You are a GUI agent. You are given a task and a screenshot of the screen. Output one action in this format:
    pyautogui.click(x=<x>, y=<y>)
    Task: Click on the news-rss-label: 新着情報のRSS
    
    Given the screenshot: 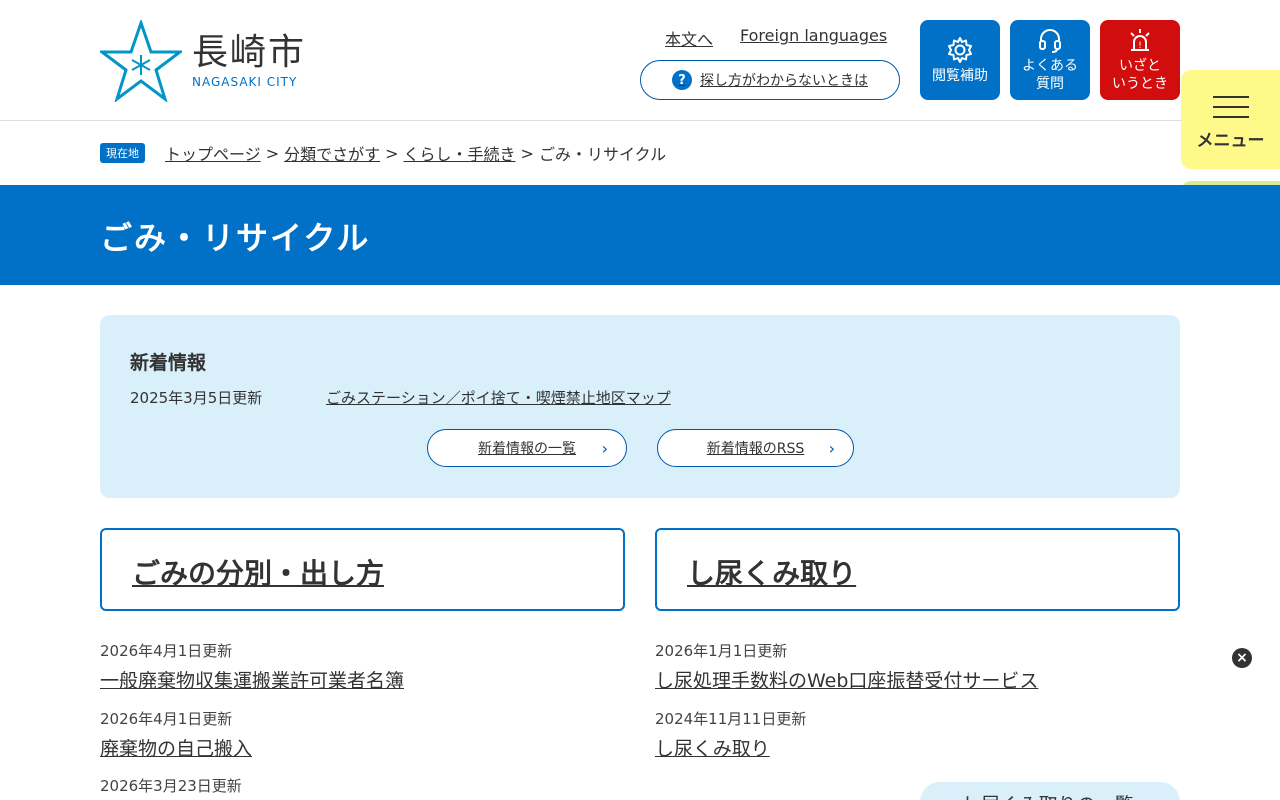 What is the action you would take?
    pyautogui.click(x=755, y=449)
    